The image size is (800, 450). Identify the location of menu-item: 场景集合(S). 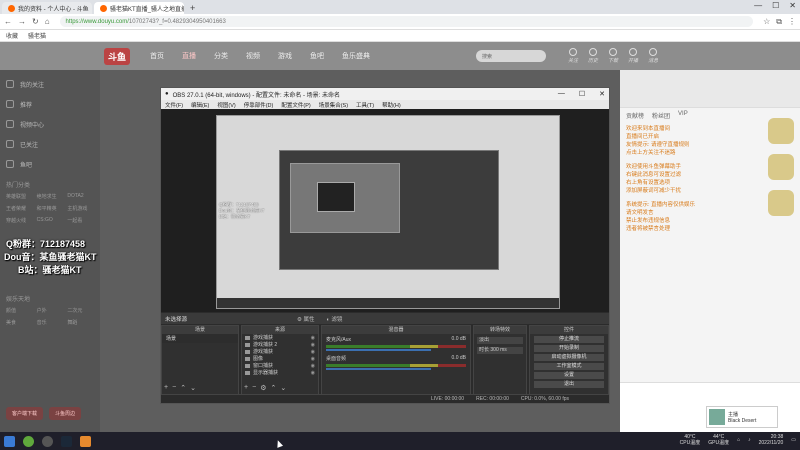
(333, 105).